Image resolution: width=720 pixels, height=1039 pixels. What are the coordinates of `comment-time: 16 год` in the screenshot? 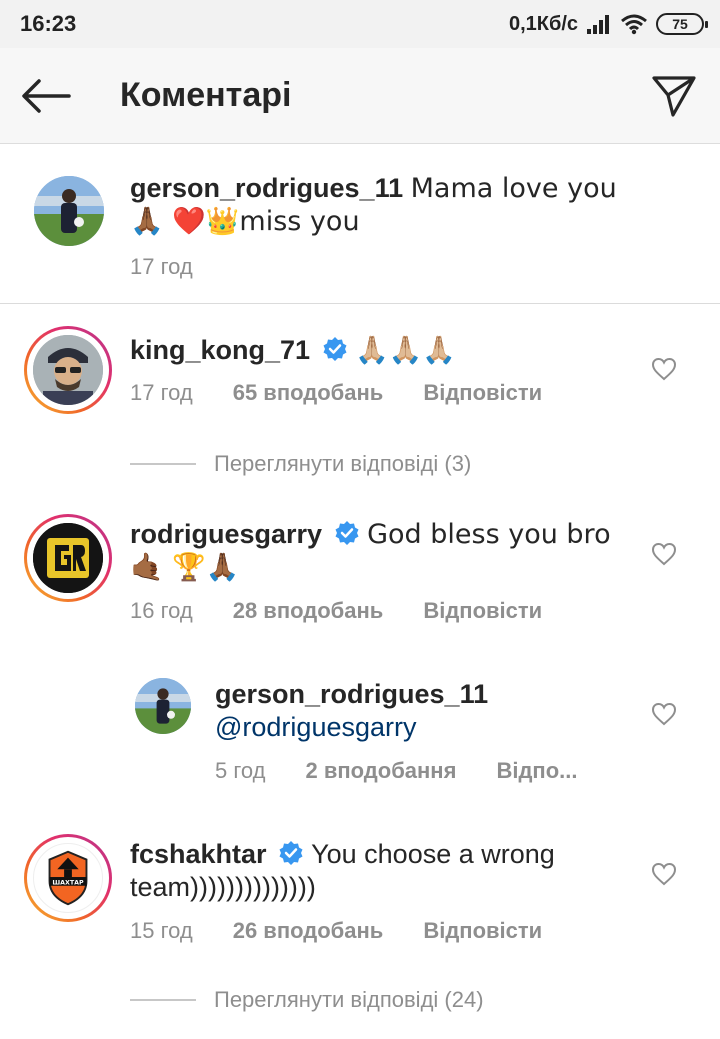 It's located at (161, 610).